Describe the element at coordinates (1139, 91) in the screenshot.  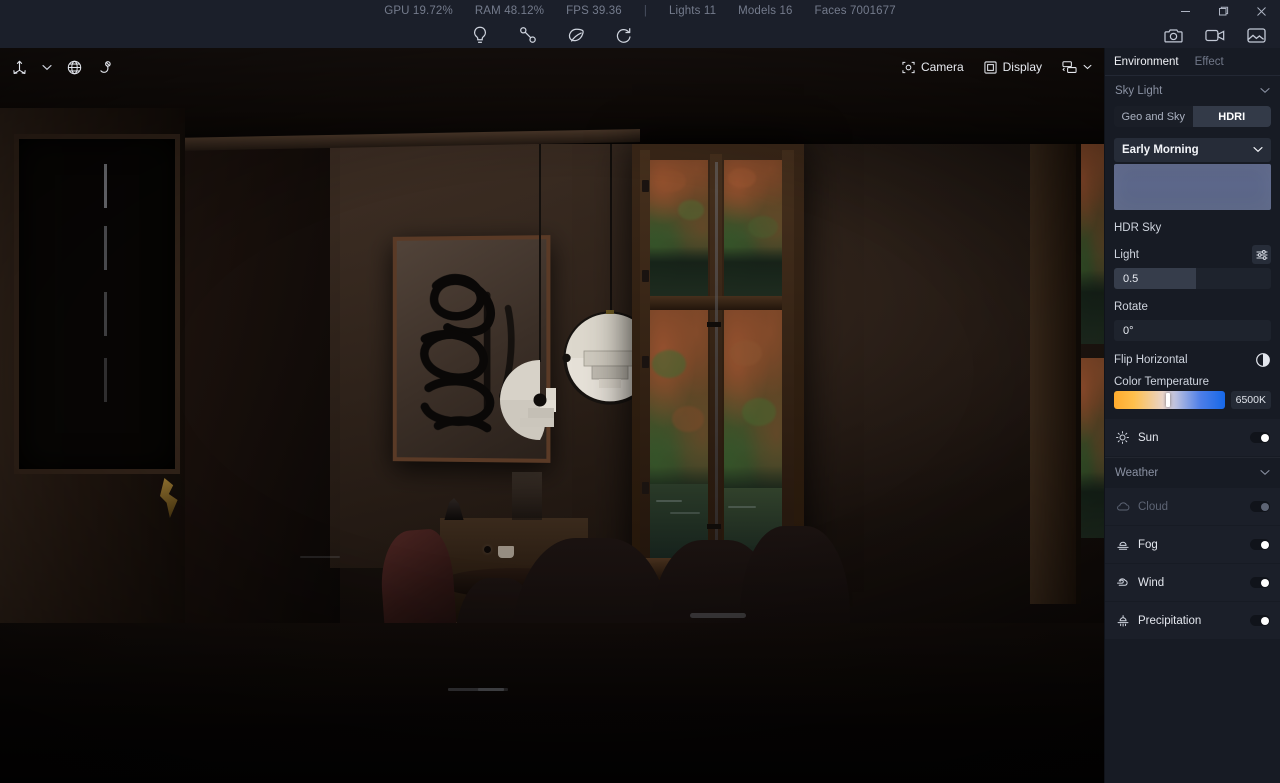
I see `sky-light-title: Sky Light` at that location.